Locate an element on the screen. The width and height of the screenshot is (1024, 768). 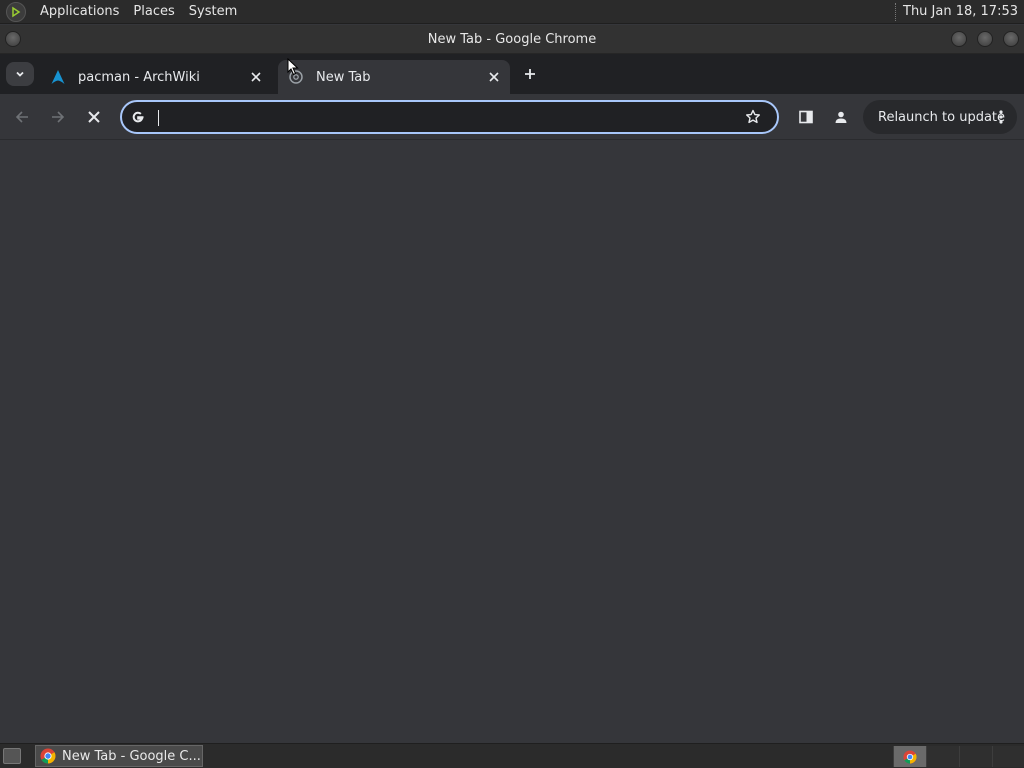
window-titlebar: New Tab - Google Chrome is located at coordinates (512, 39).